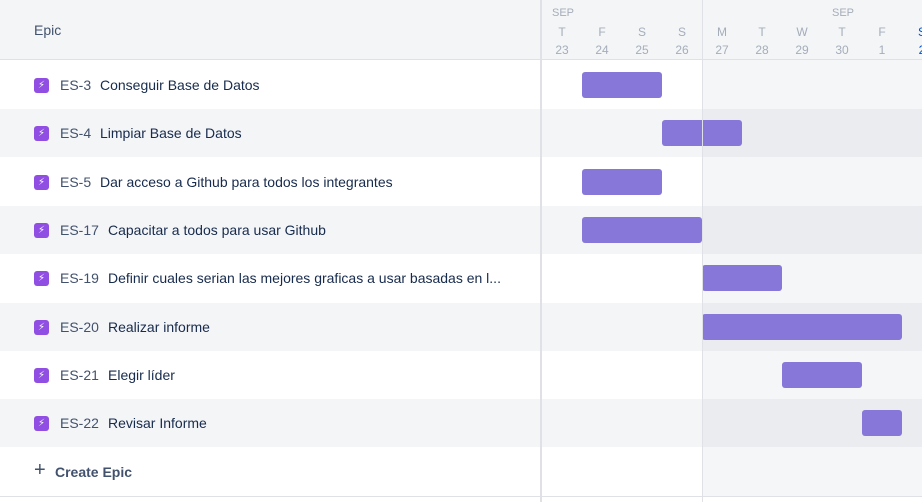 The width and height of the screenshot is (922, 502). Describe the element at coordinates (602, 50) in the screenshot. I see `day-of-month-label: 24` at that location.